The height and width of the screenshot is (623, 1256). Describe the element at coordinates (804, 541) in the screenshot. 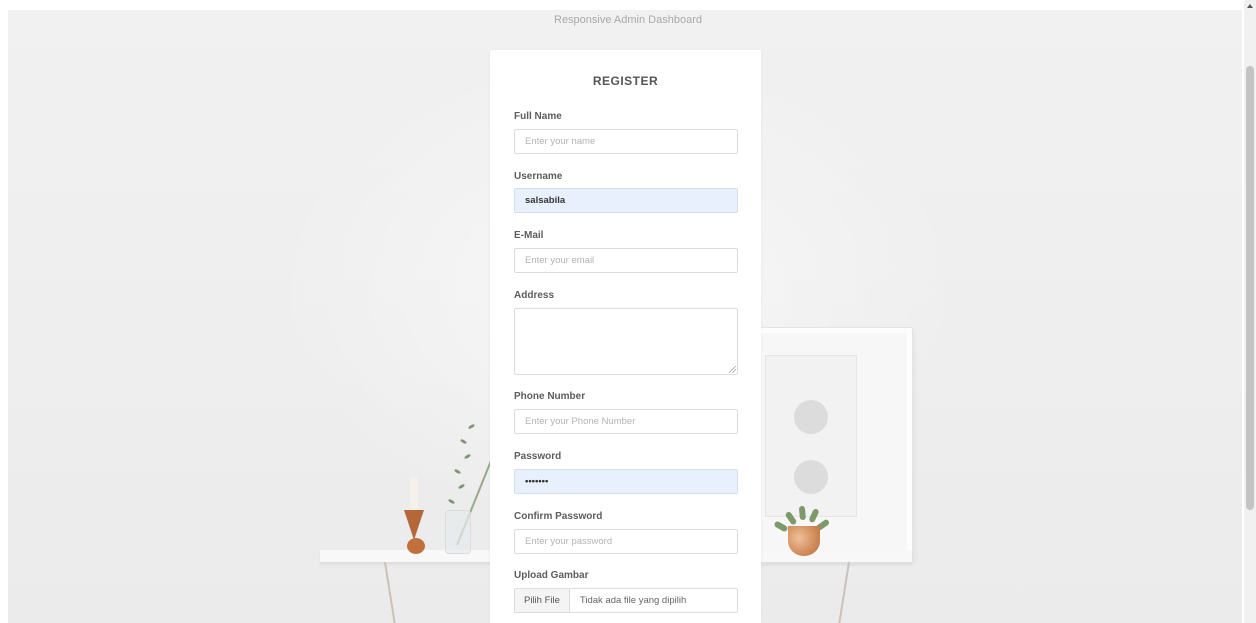

I see `copper-pot` at that location.